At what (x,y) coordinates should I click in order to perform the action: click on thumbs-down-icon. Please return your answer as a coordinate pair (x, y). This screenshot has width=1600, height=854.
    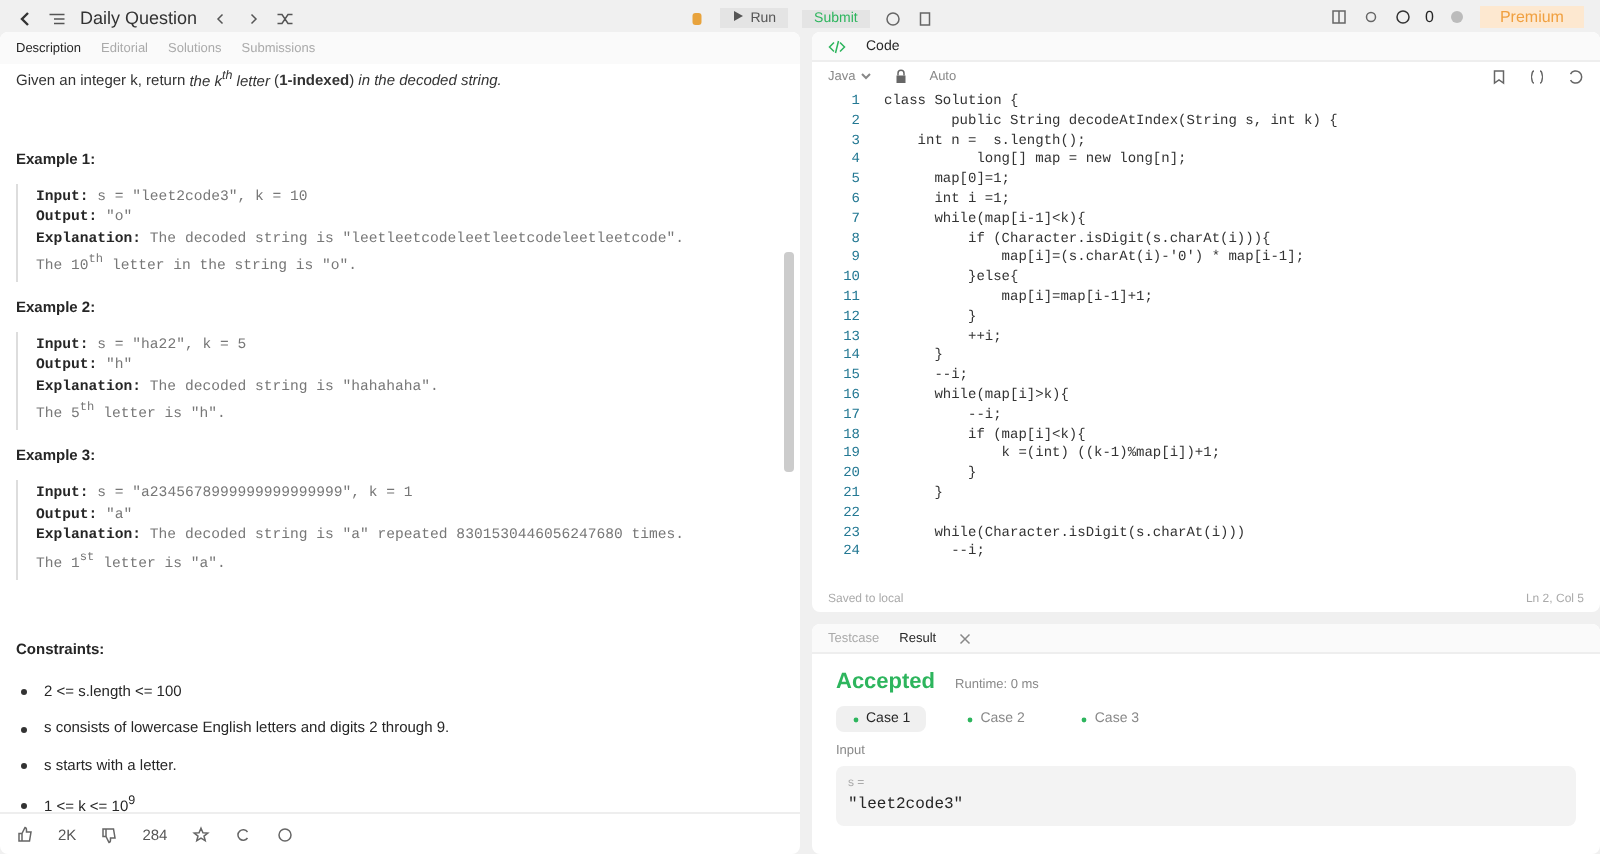
    Looking at the image, I should click on (109, 834).